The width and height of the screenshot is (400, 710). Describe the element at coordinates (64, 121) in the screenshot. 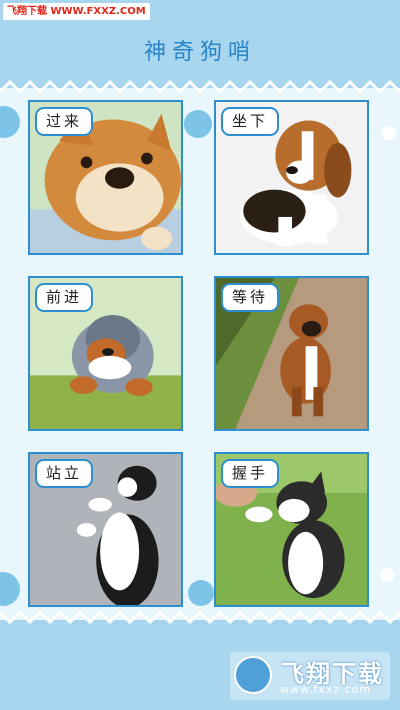

I see `command-label: 过来` at that location.